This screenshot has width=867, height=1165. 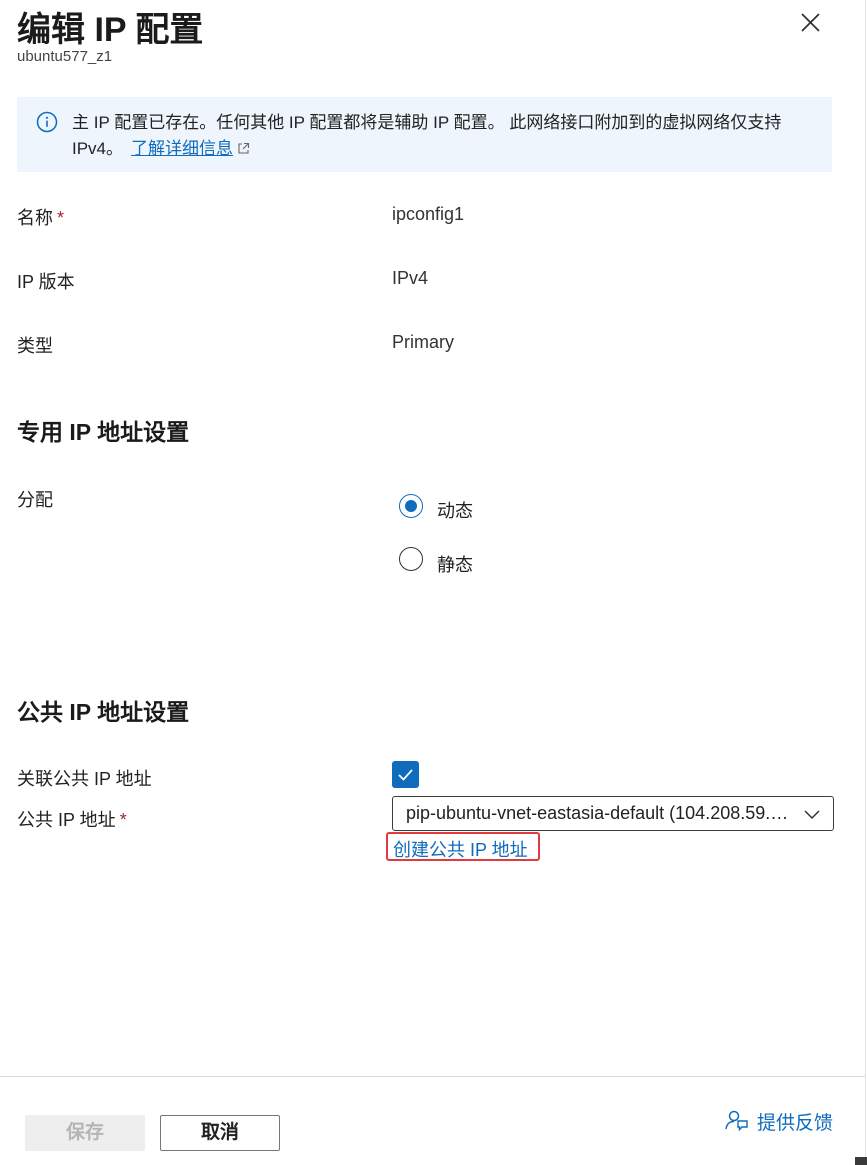 I want to click on radio-selected-dot, so click(x=410, y=505).